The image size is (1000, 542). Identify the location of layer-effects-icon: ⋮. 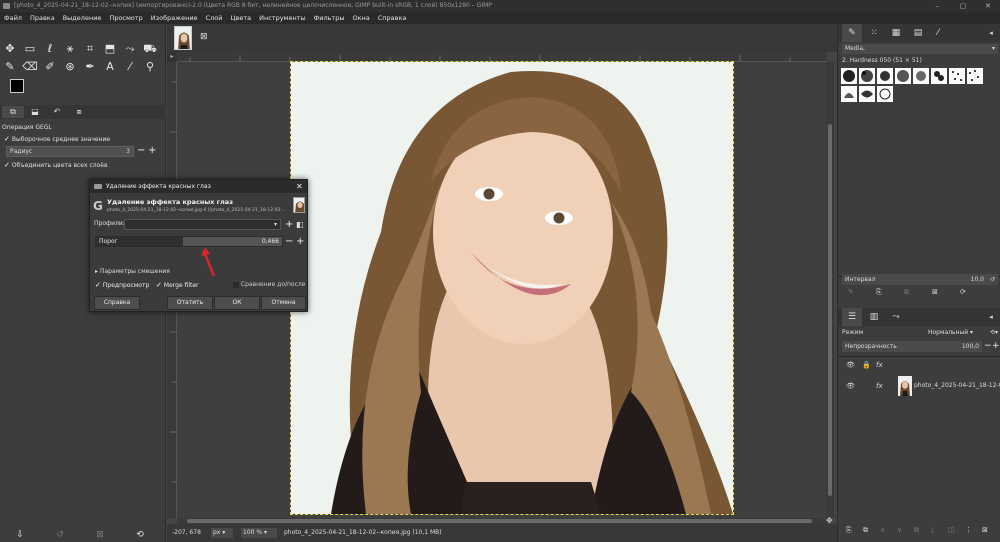
(968, 530).